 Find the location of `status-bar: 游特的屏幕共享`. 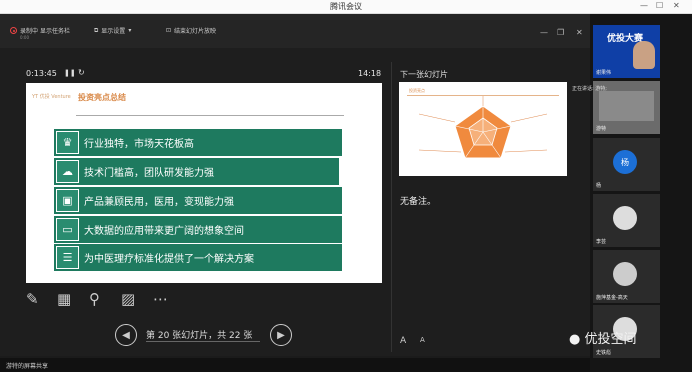

status-bar: 游特的屏幕共享 is located at coordinates (295, 365).